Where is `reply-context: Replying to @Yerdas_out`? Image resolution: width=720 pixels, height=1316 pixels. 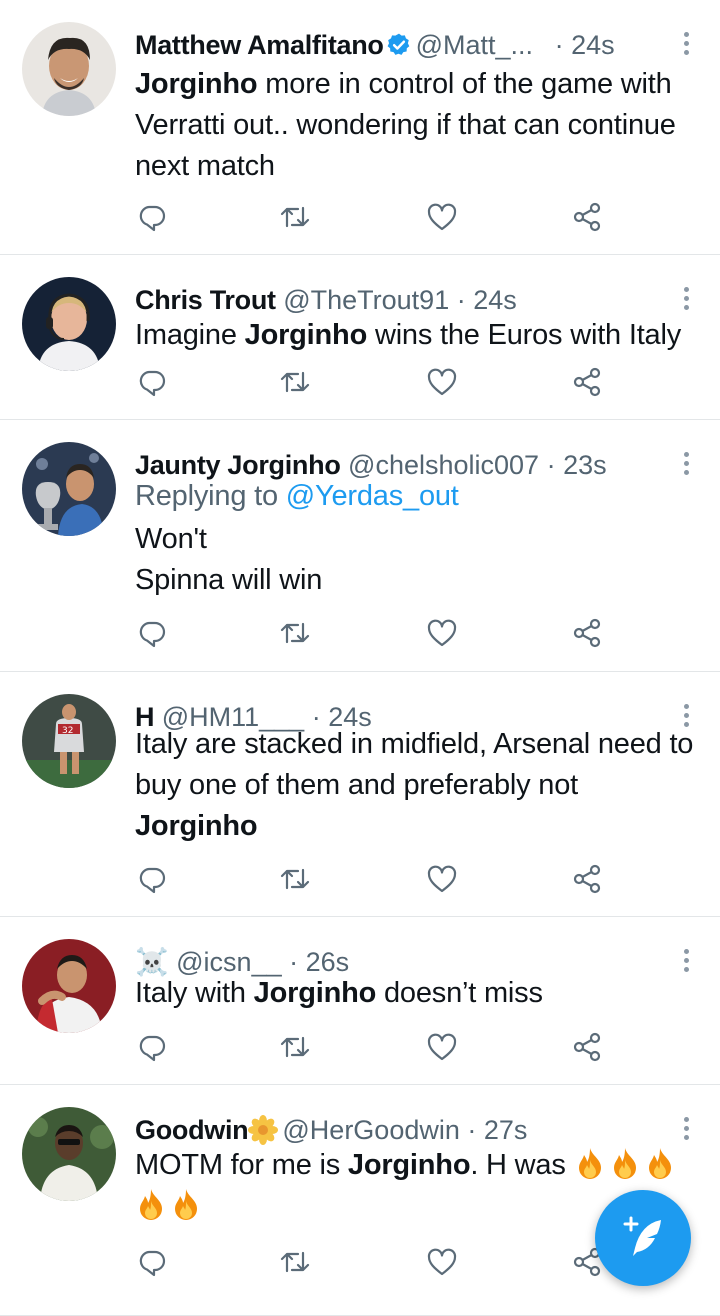
reply-context: Replying to @Yerdas_out is located at coordinates (415, 496).